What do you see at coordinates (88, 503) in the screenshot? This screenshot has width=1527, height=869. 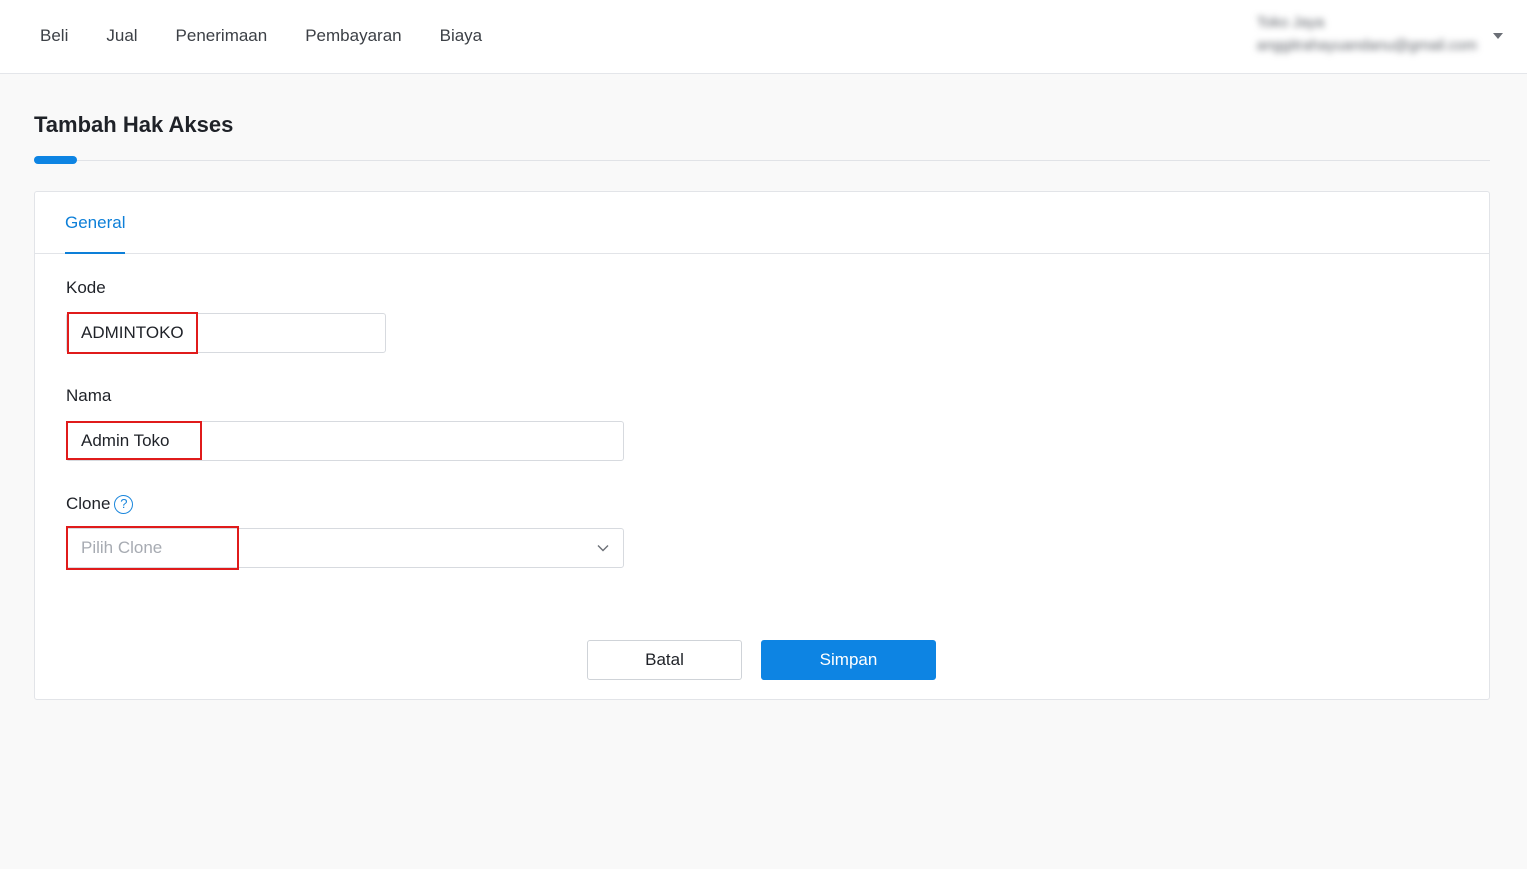 I see `clone-label-text: Clone` at bounding box center [88, 503].